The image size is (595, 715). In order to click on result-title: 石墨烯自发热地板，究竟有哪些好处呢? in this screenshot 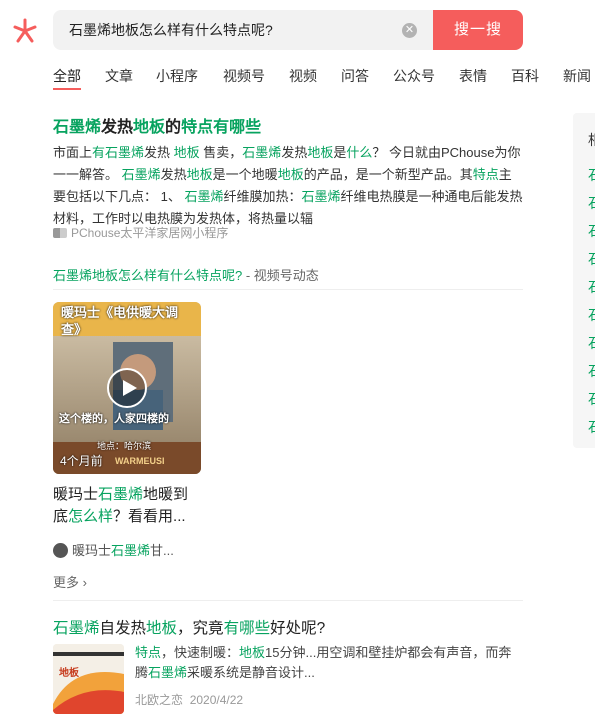, I will do `click(189, 627)`.